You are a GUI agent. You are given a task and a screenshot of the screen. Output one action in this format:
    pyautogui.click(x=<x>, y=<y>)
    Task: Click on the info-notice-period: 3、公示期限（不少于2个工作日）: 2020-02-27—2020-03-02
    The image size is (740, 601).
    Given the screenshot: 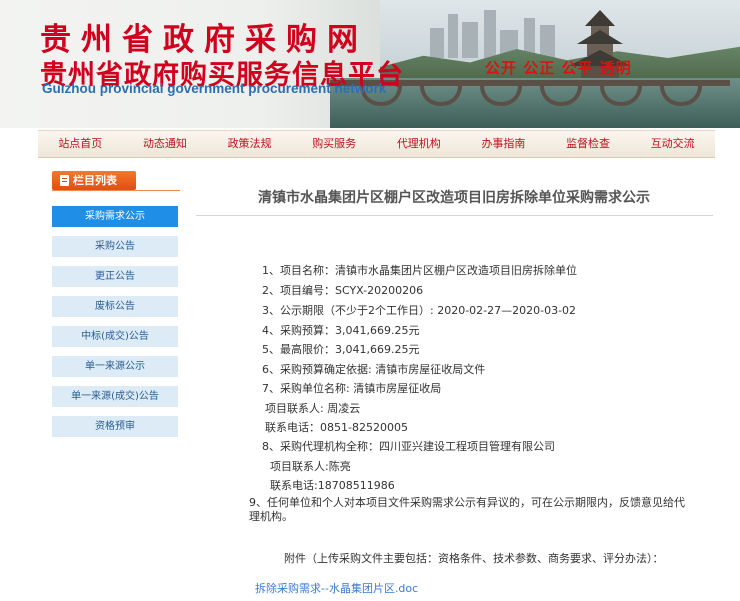 What is the action you would take?
    pyautogui.click(x=419, y=310)
    